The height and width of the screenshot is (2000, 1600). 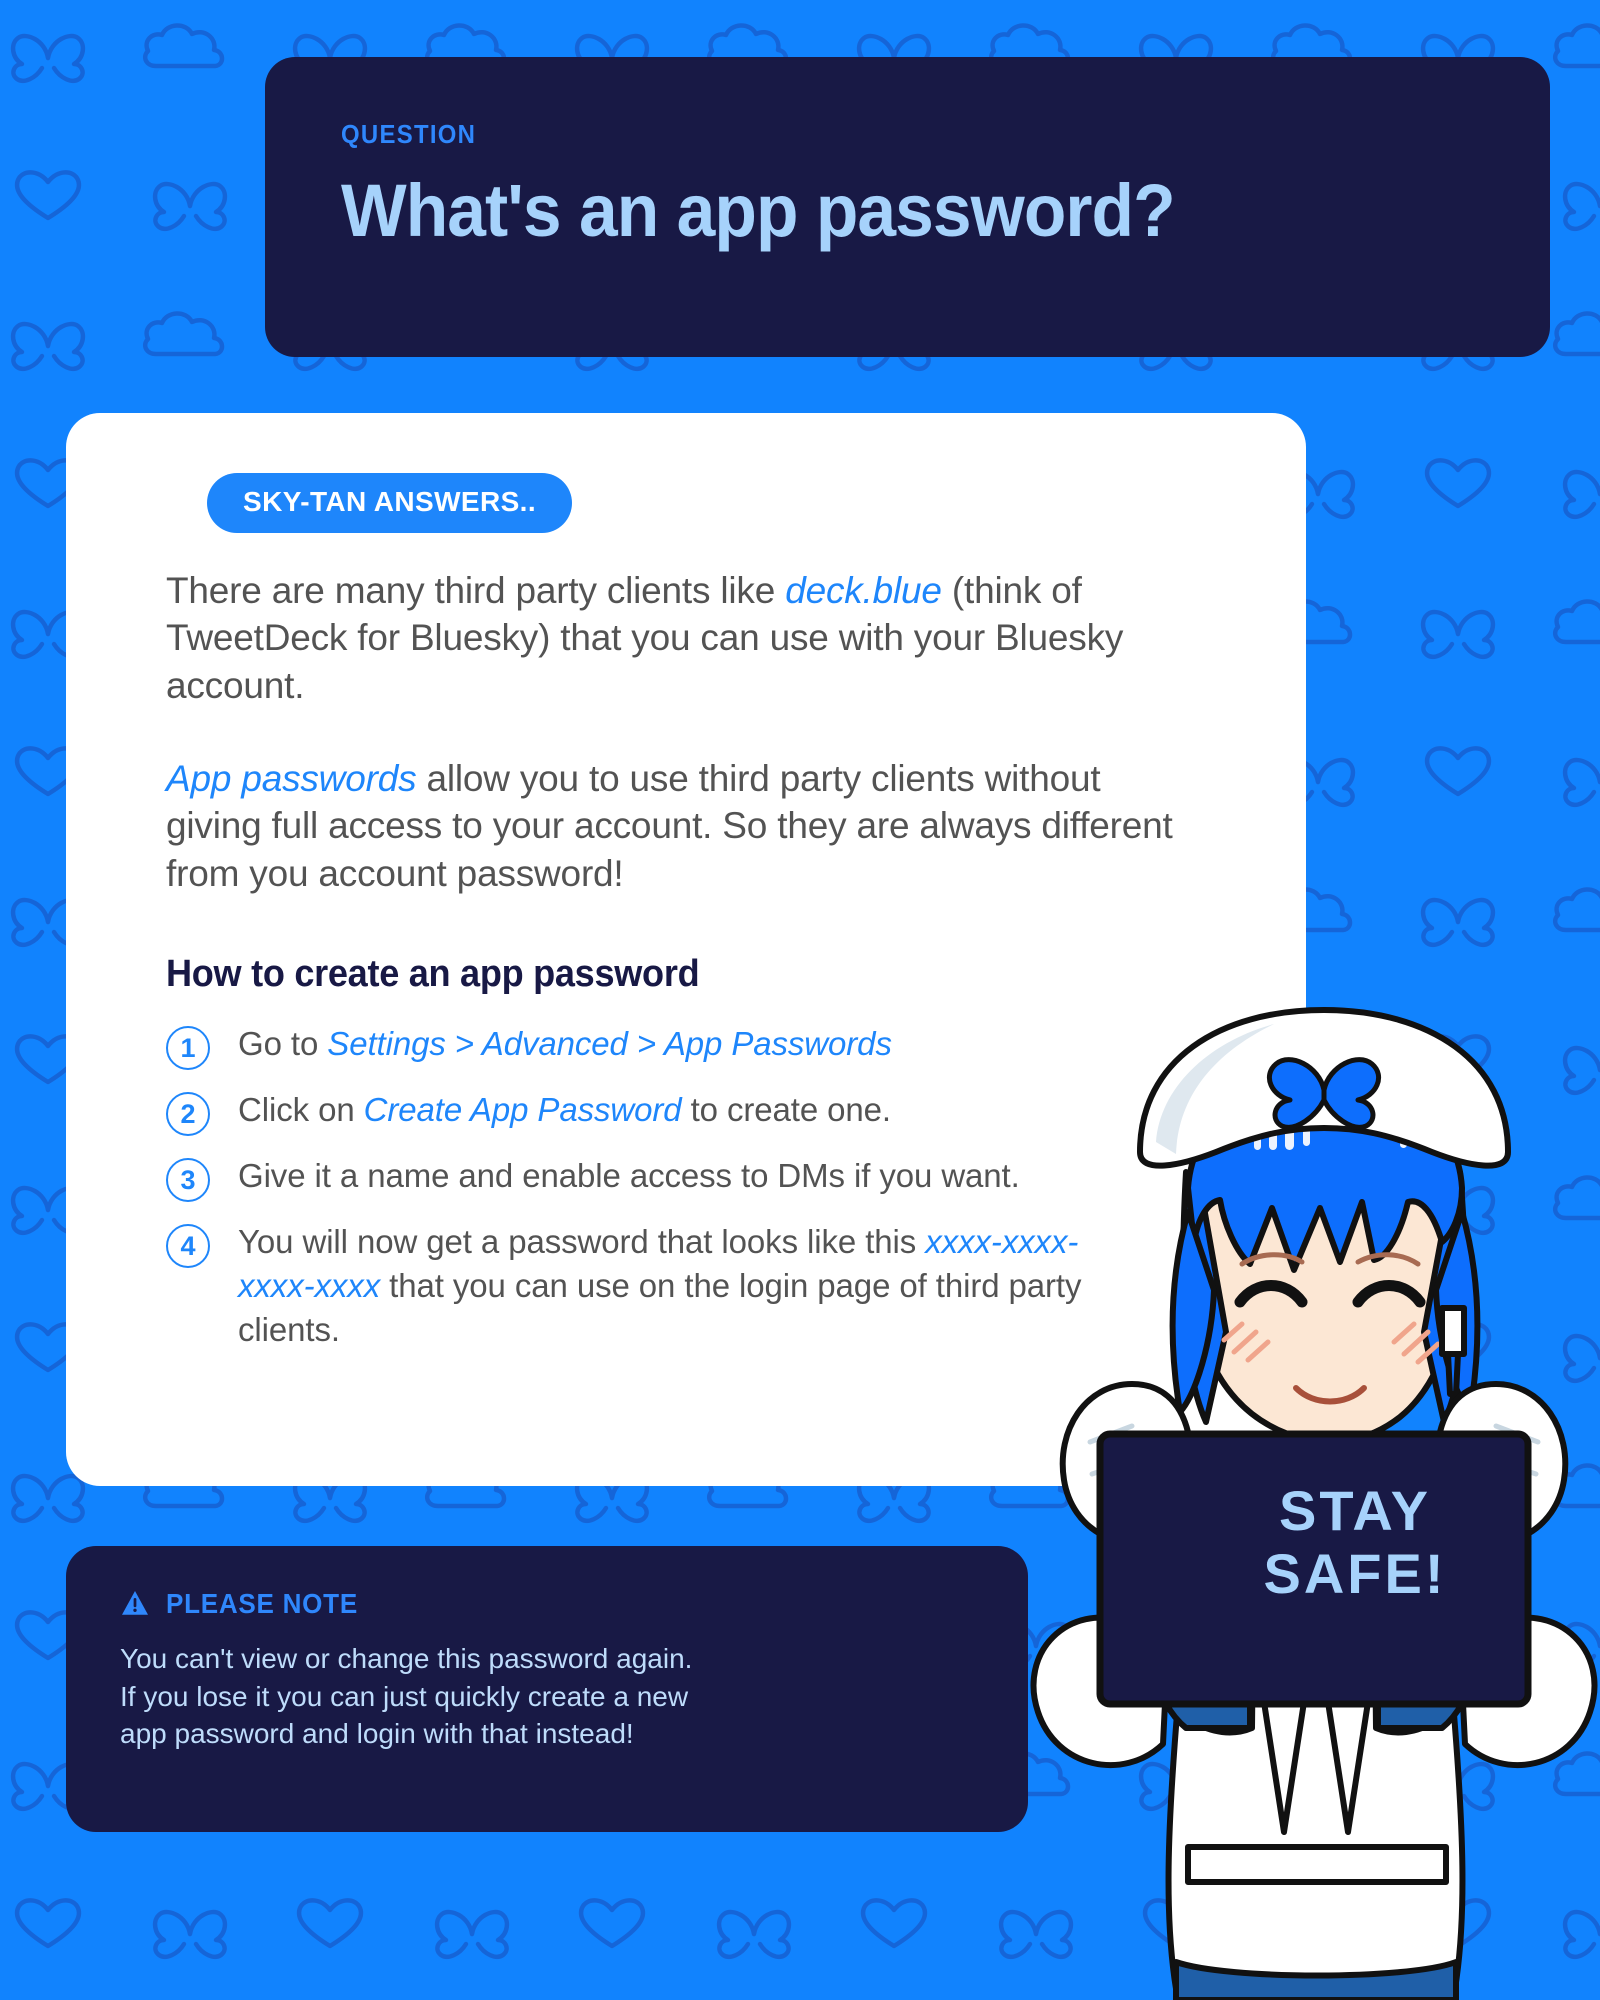 I want to click on step-prefix: Go to, so click(x=283, y=1044).